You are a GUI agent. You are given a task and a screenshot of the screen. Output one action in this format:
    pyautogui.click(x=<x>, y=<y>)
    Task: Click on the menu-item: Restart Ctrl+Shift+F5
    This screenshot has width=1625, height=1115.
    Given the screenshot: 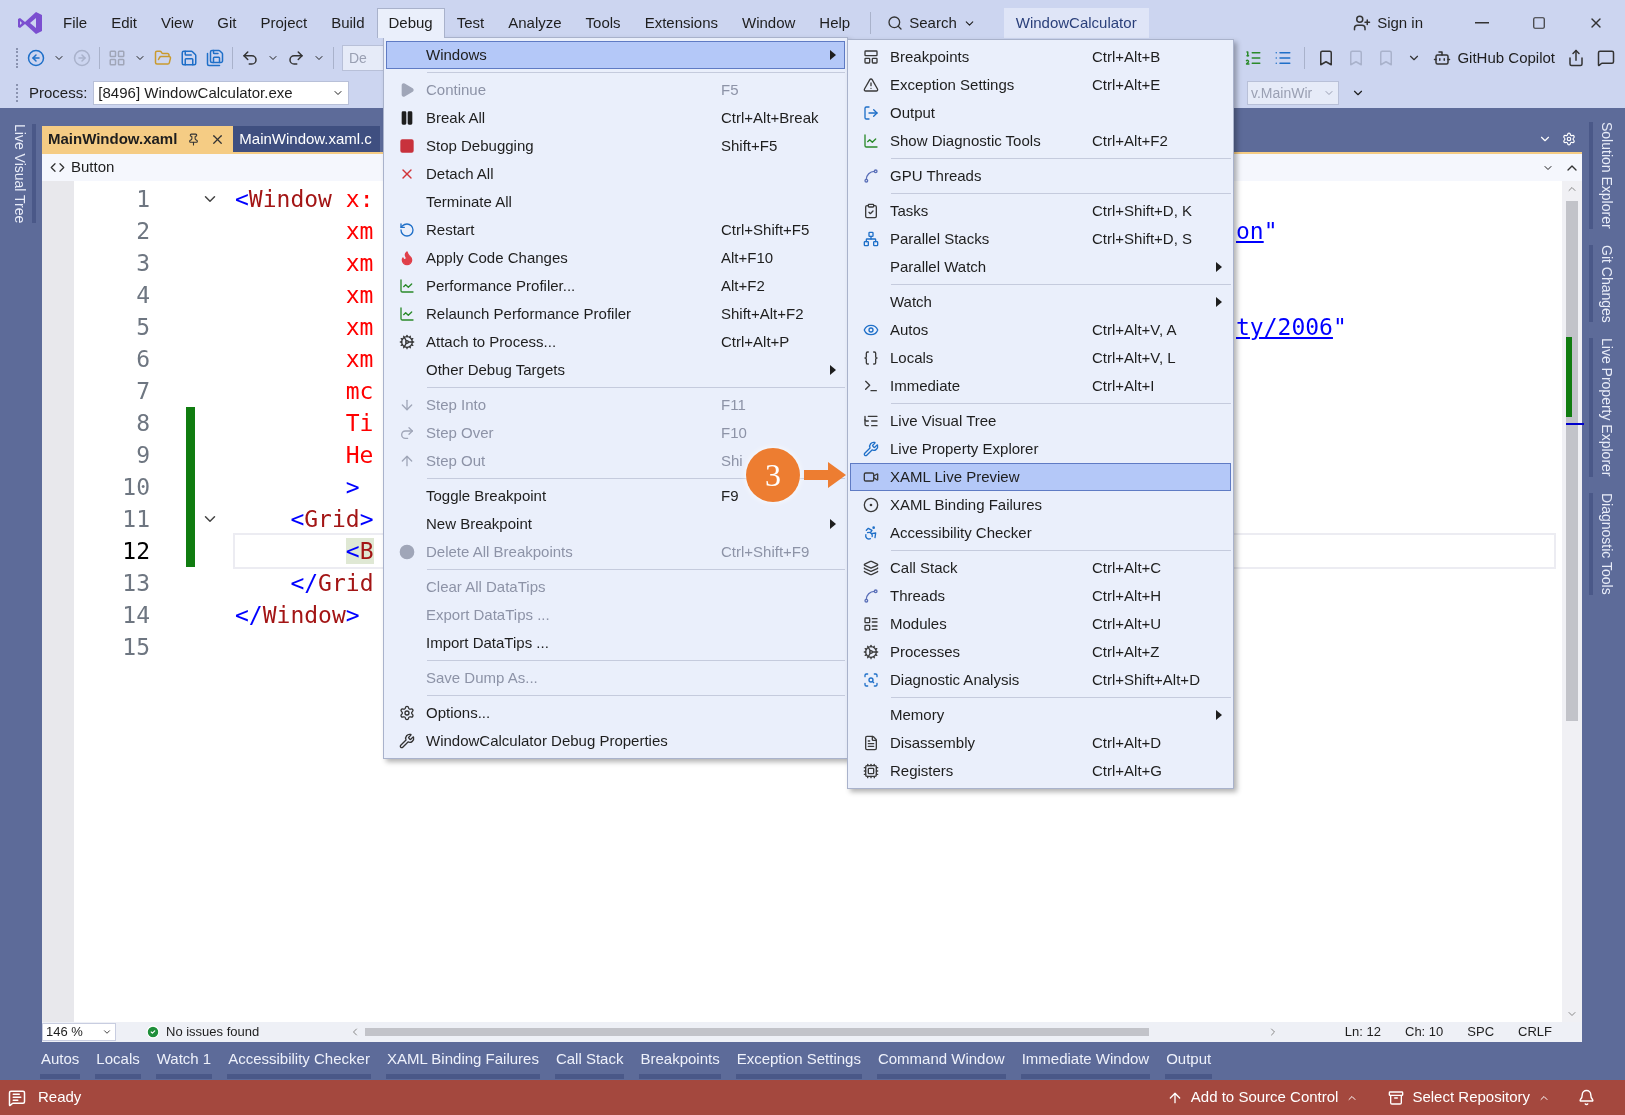 What is the action you would take?
    pyautogui.click(x=615, y=230)
    